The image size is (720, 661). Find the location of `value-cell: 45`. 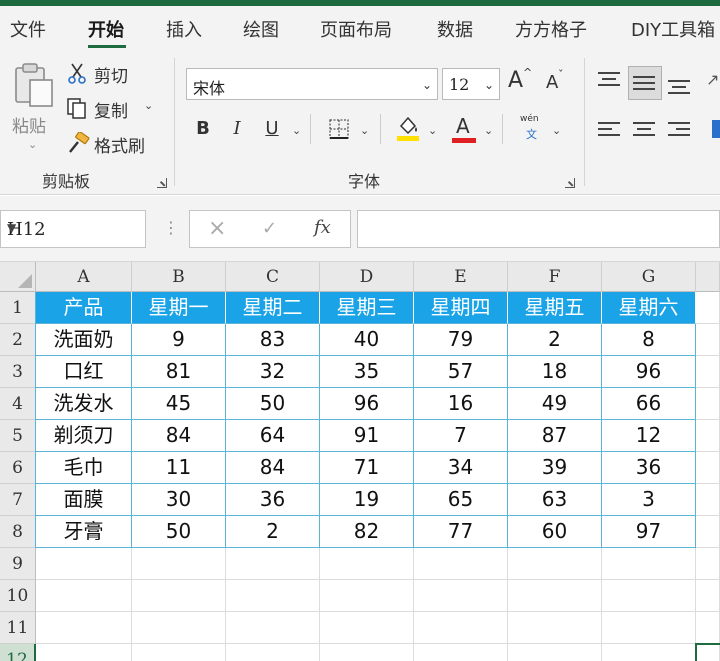

value-cell: 45 is located at coordinates (179, 404).